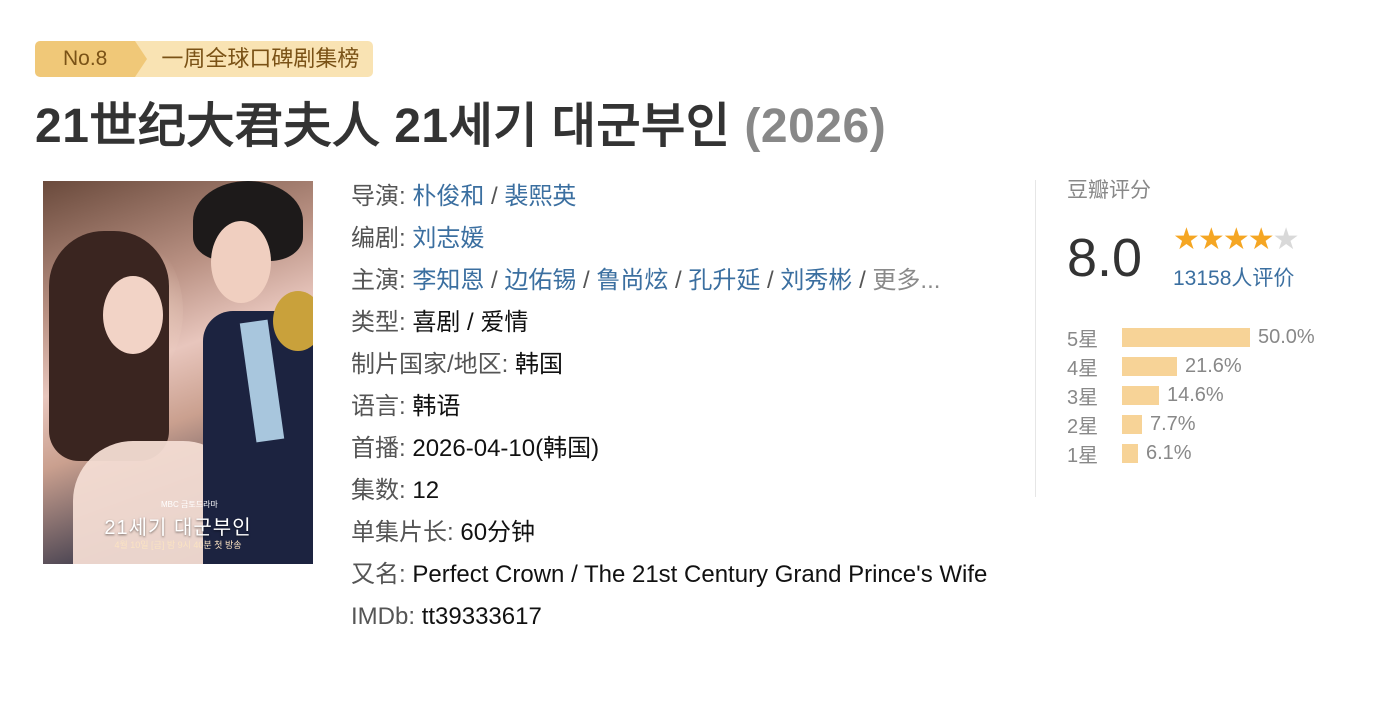  What do you see at coordinates (681, 617) in the screenshot?
I see `imdb-row: IMDb: tt39333617` at bounding box center [681, 617].